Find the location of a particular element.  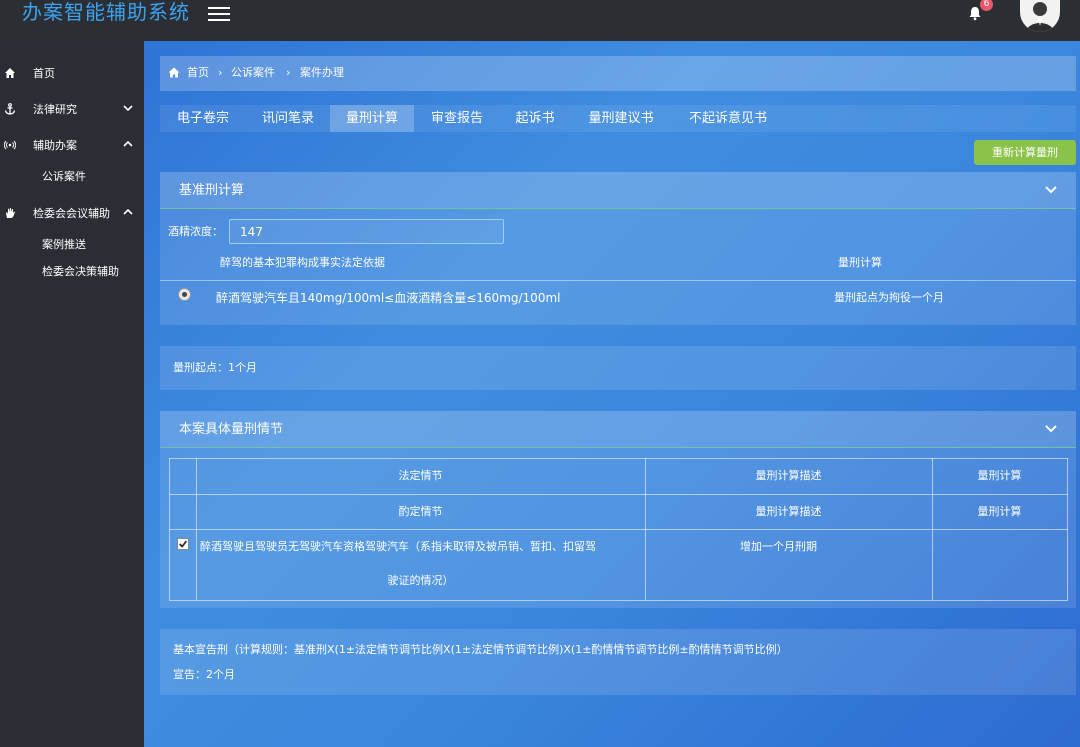

panel-title: 基准刑计算 is located at coordinates (212, 190).